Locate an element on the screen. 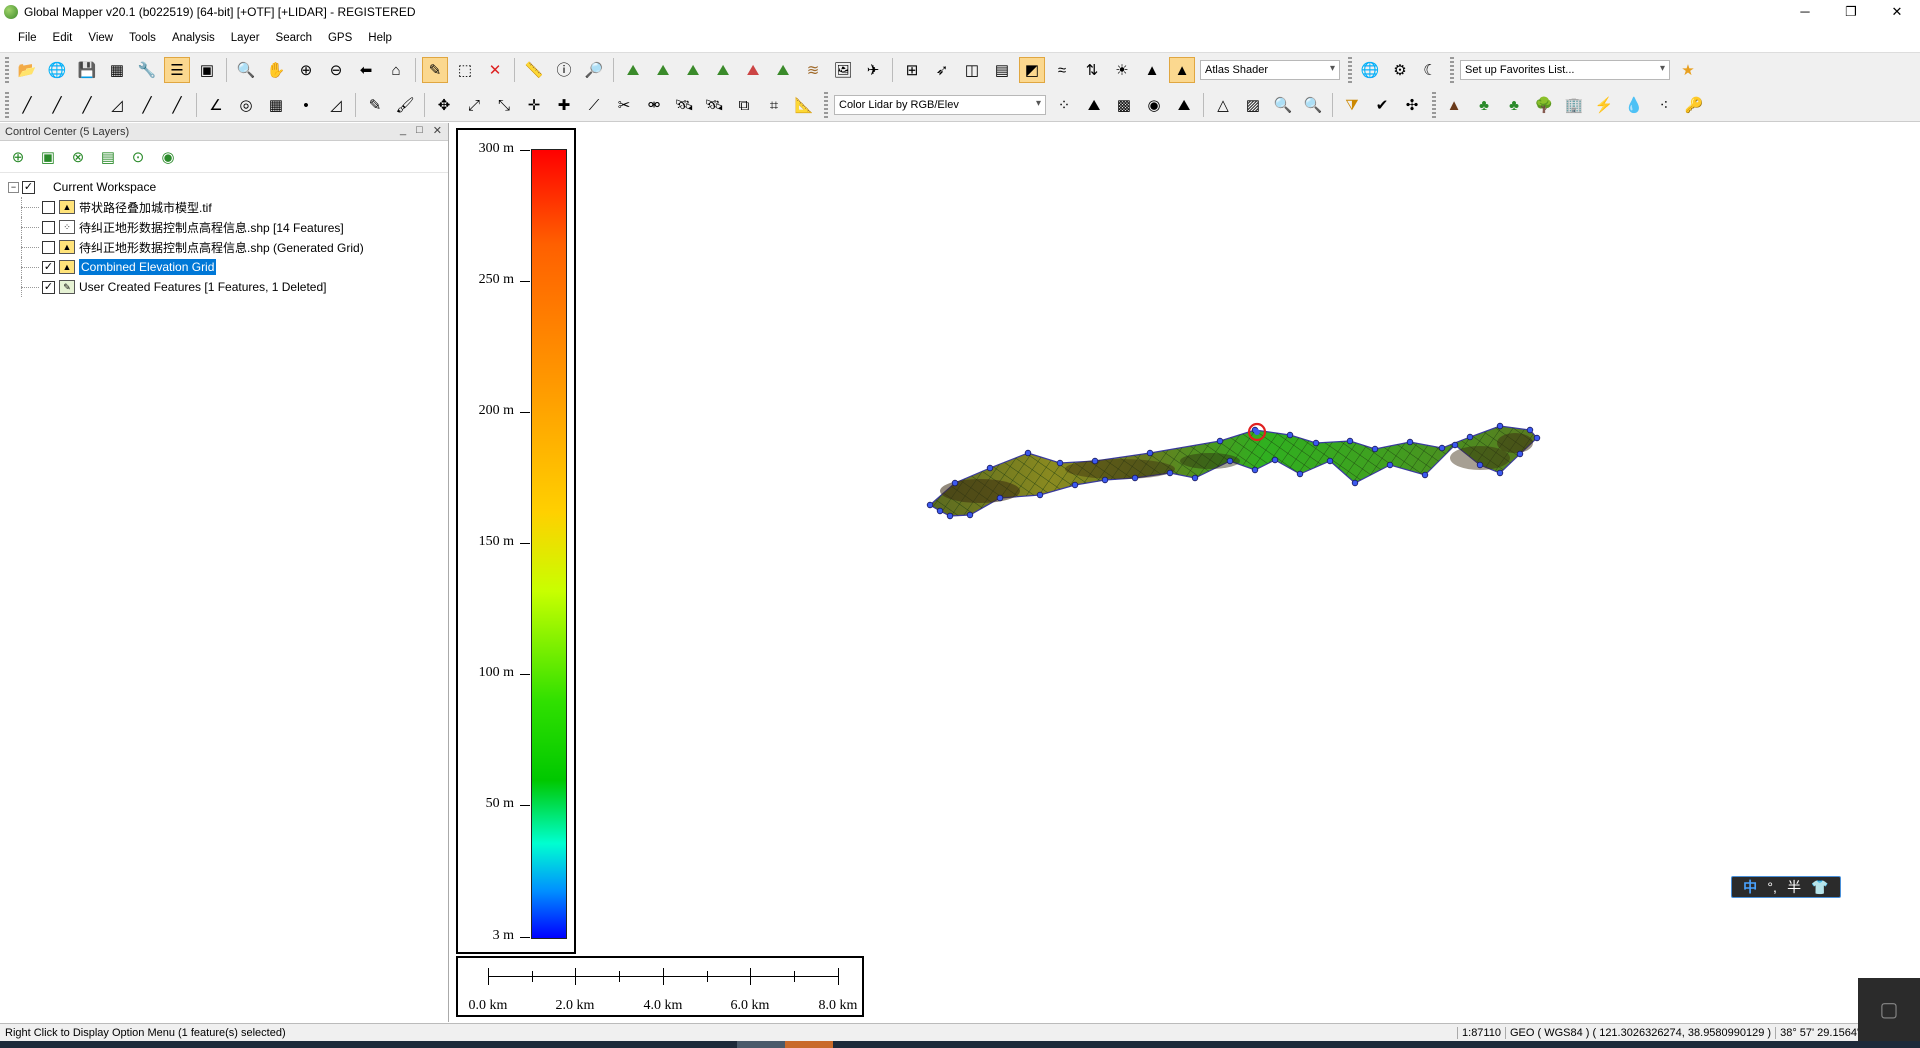  menu-view: View is located at coordinates (100, 38).